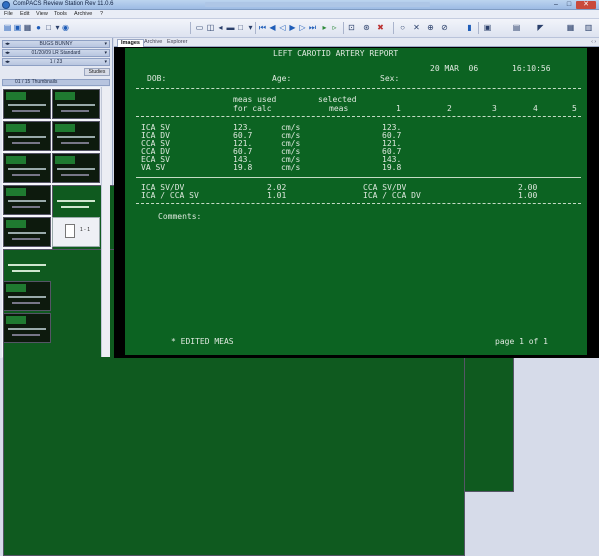  I want to click on flag-icon: ✖, so click(380, 27).